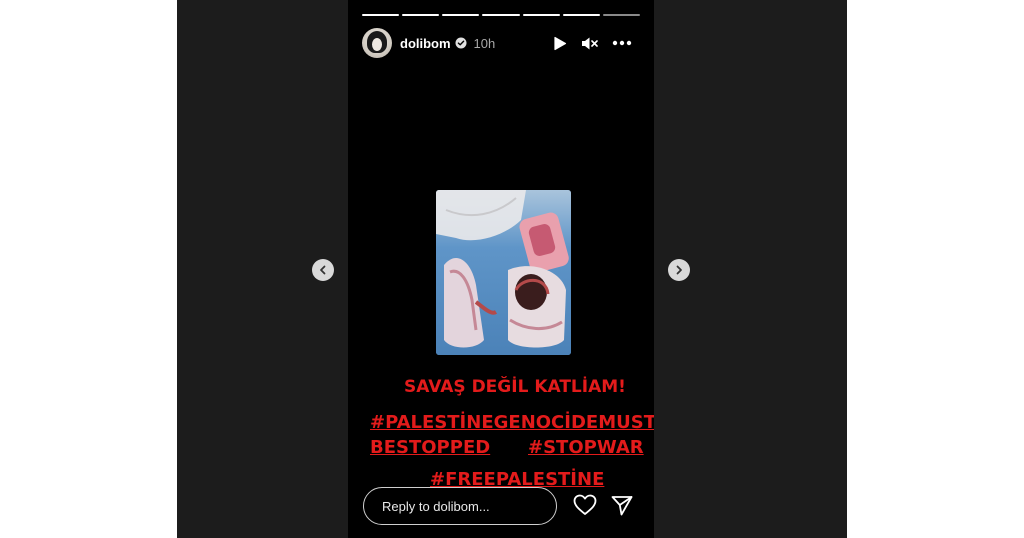 Image resolution: width=1024 pixels, height=538 pixels. What do you see at coordinates (622, 505) in the screenshot?
I see `send-icon` at bounding box center [622, 505].